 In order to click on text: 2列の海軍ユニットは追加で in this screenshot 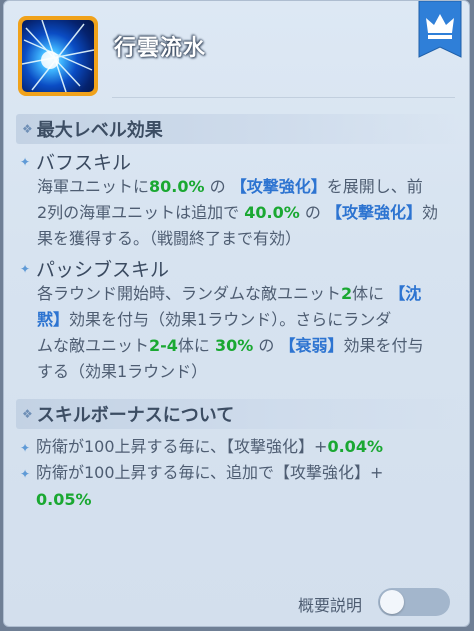, I will do `click(138, 212)`.